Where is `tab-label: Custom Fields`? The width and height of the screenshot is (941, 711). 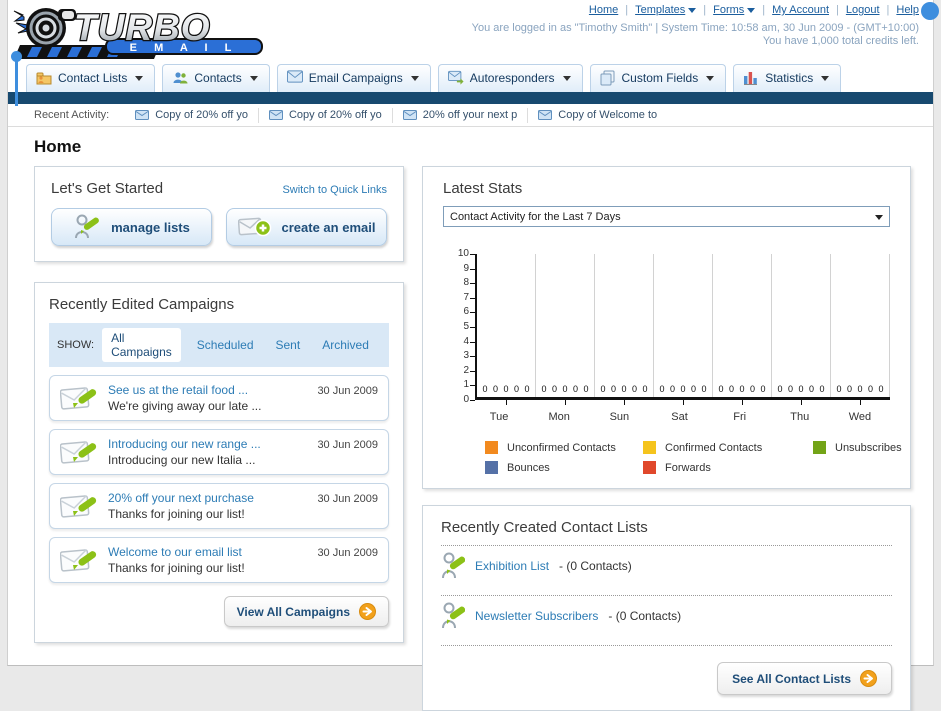 tab-label: Custom Fields is located at coordinates (660, 78).